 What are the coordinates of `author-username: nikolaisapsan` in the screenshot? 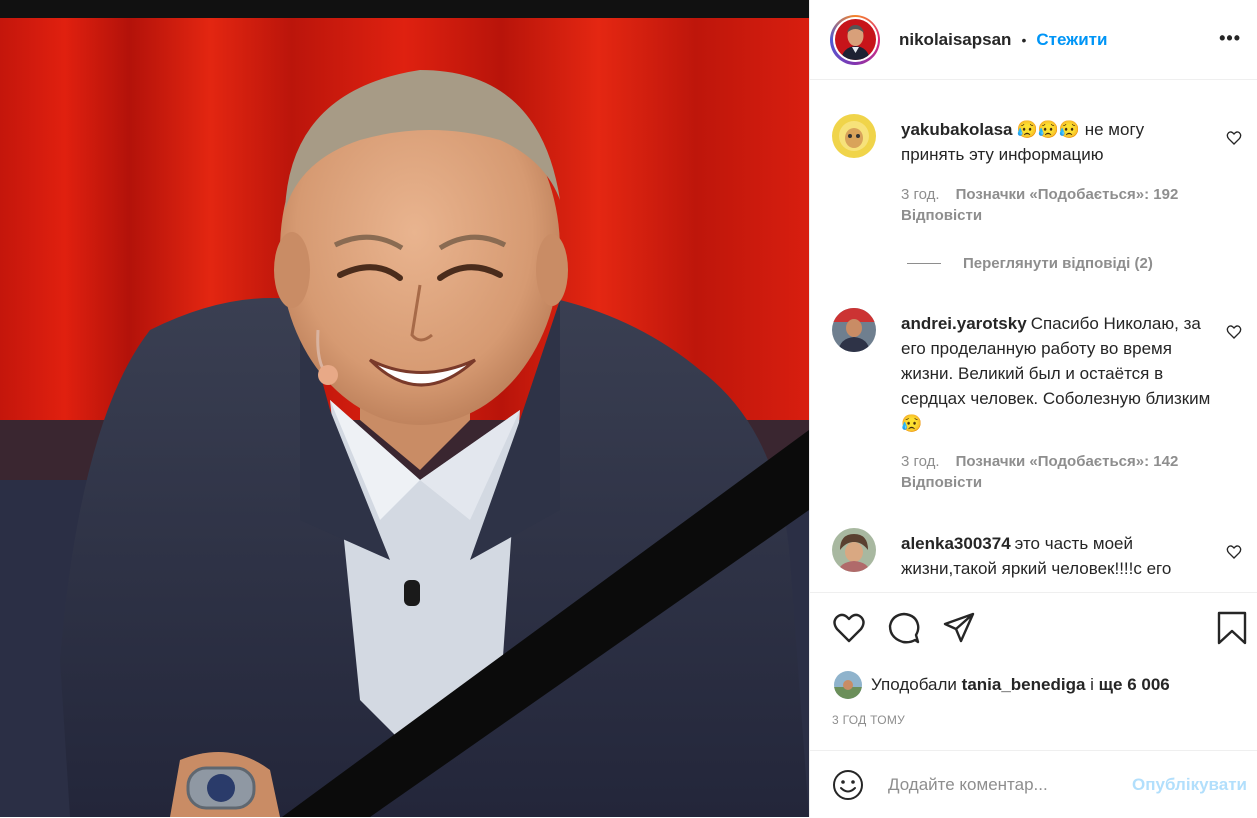 It's located at (955, 40).